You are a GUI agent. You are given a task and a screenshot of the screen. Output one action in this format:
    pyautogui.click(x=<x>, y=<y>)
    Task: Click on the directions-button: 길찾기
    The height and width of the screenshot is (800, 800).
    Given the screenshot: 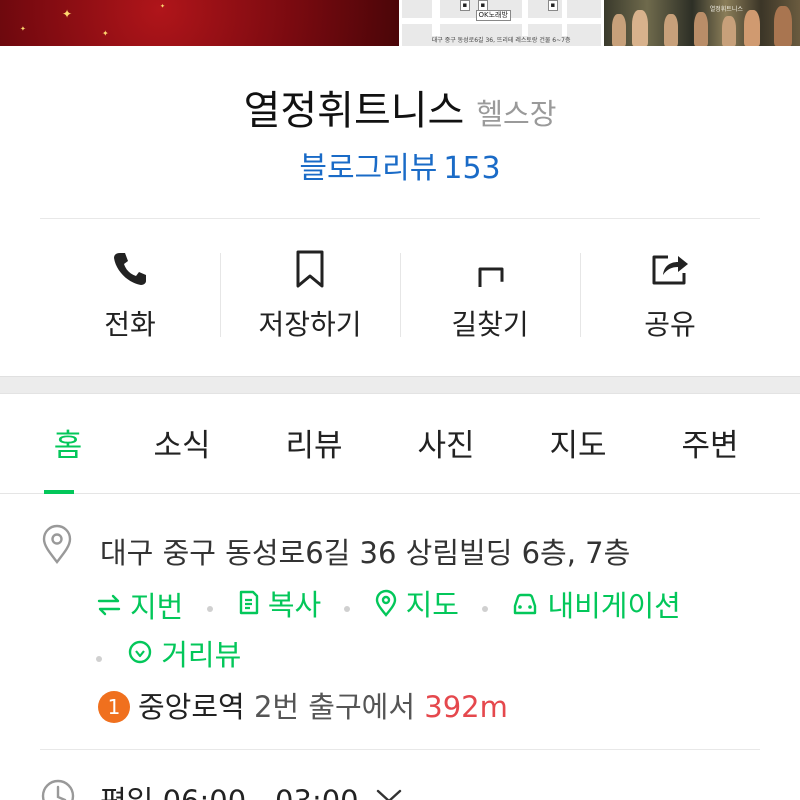 What is the action you would take?
    pyautogui.click(x=490, y=293)
    